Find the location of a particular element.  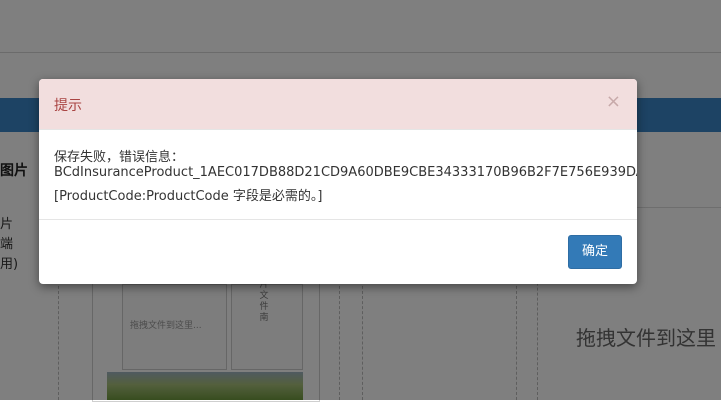

confirm-button: 确定 is located at coordinates (595, 252).